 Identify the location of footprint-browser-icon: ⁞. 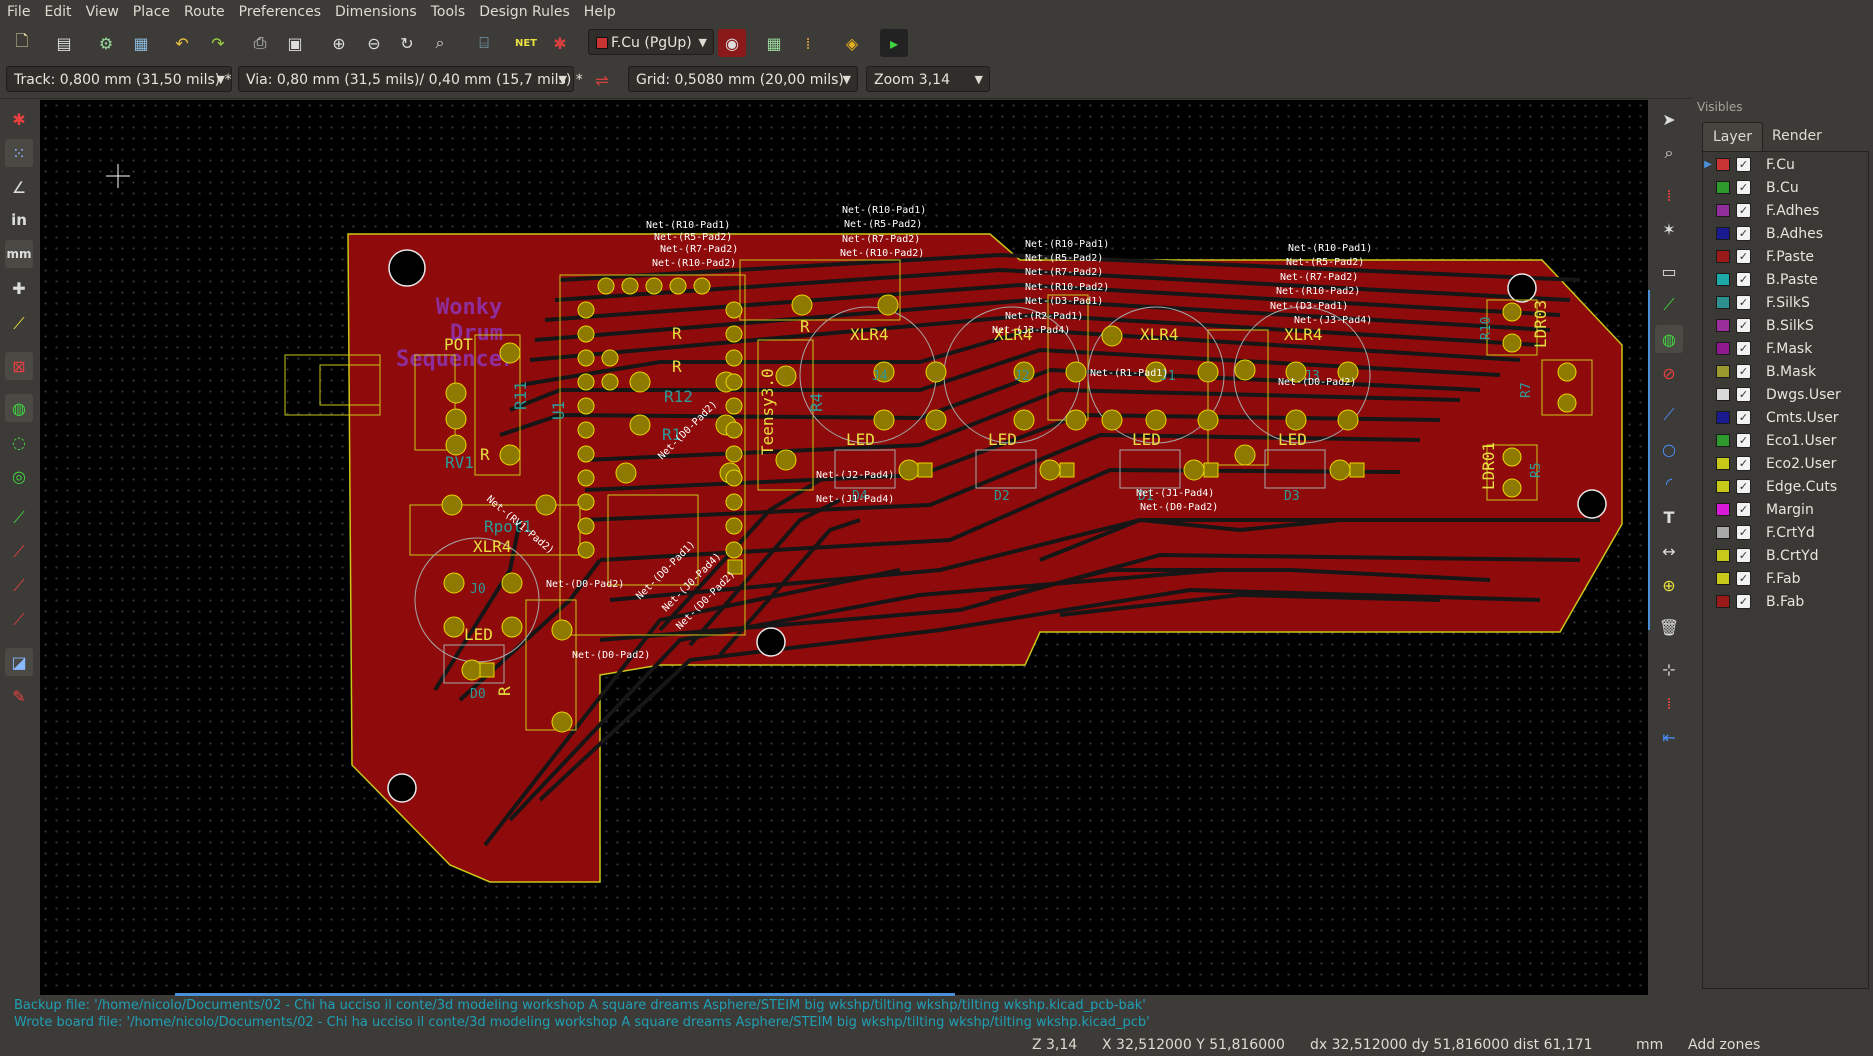
(808, 43).